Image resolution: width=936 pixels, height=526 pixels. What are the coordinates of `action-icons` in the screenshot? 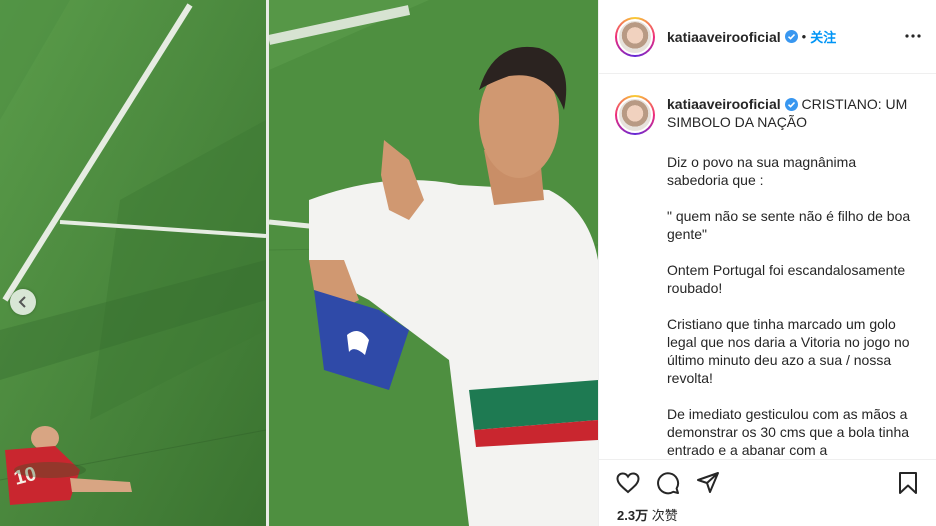 It's located at (668, 483).